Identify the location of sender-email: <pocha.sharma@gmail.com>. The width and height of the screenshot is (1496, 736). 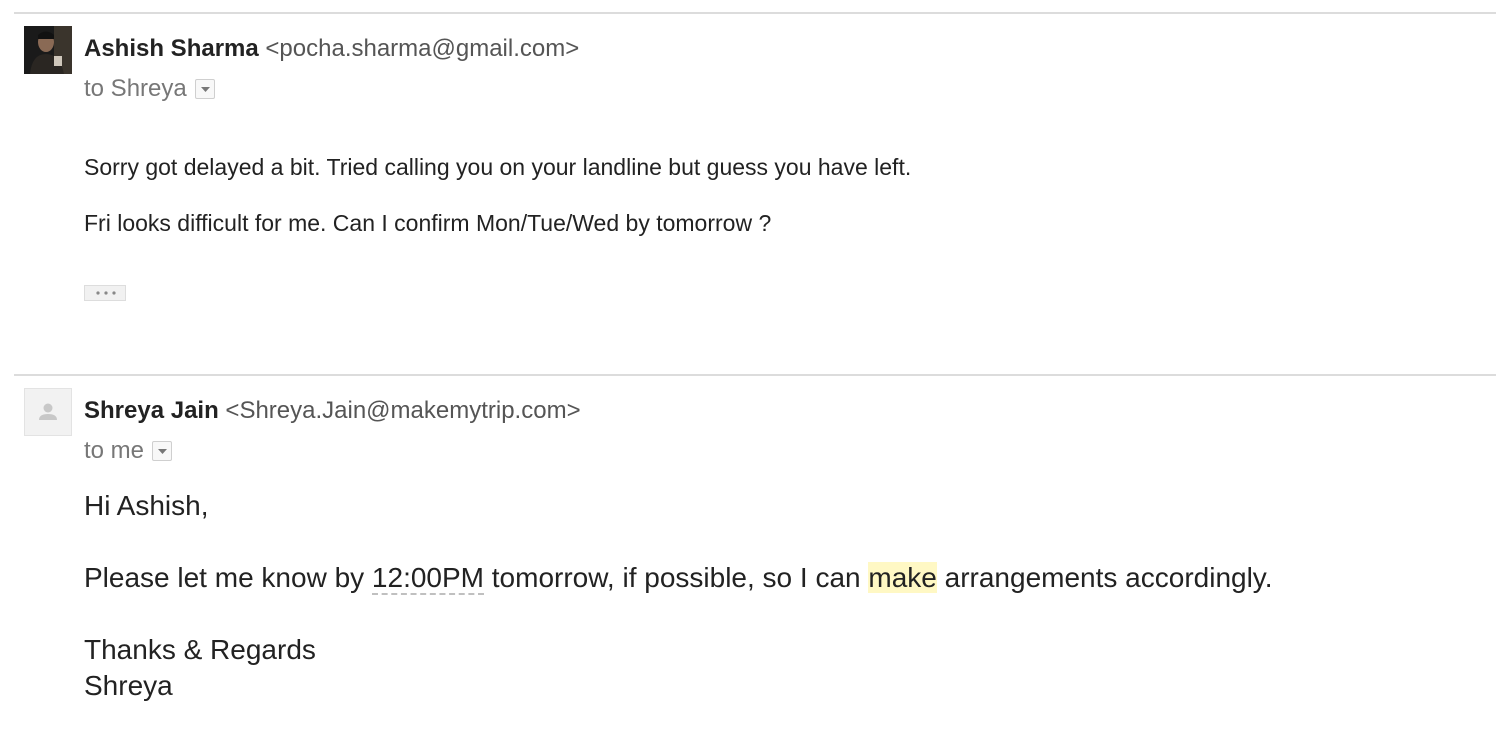
(422, 48).